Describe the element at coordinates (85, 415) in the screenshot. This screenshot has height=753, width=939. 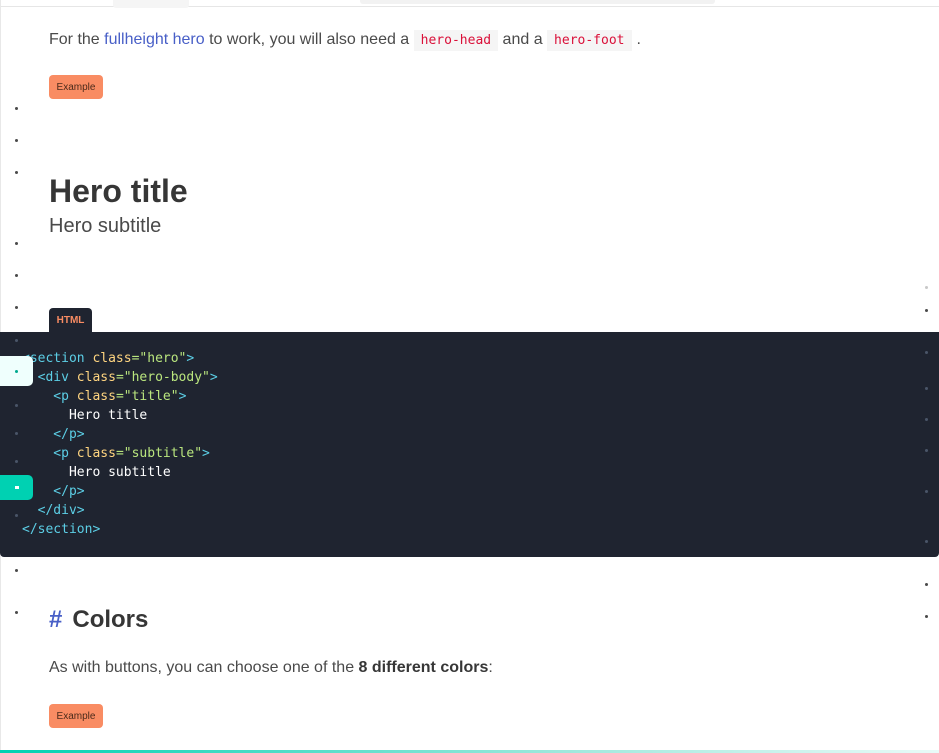
I see `code-token: Hero title` at that location.